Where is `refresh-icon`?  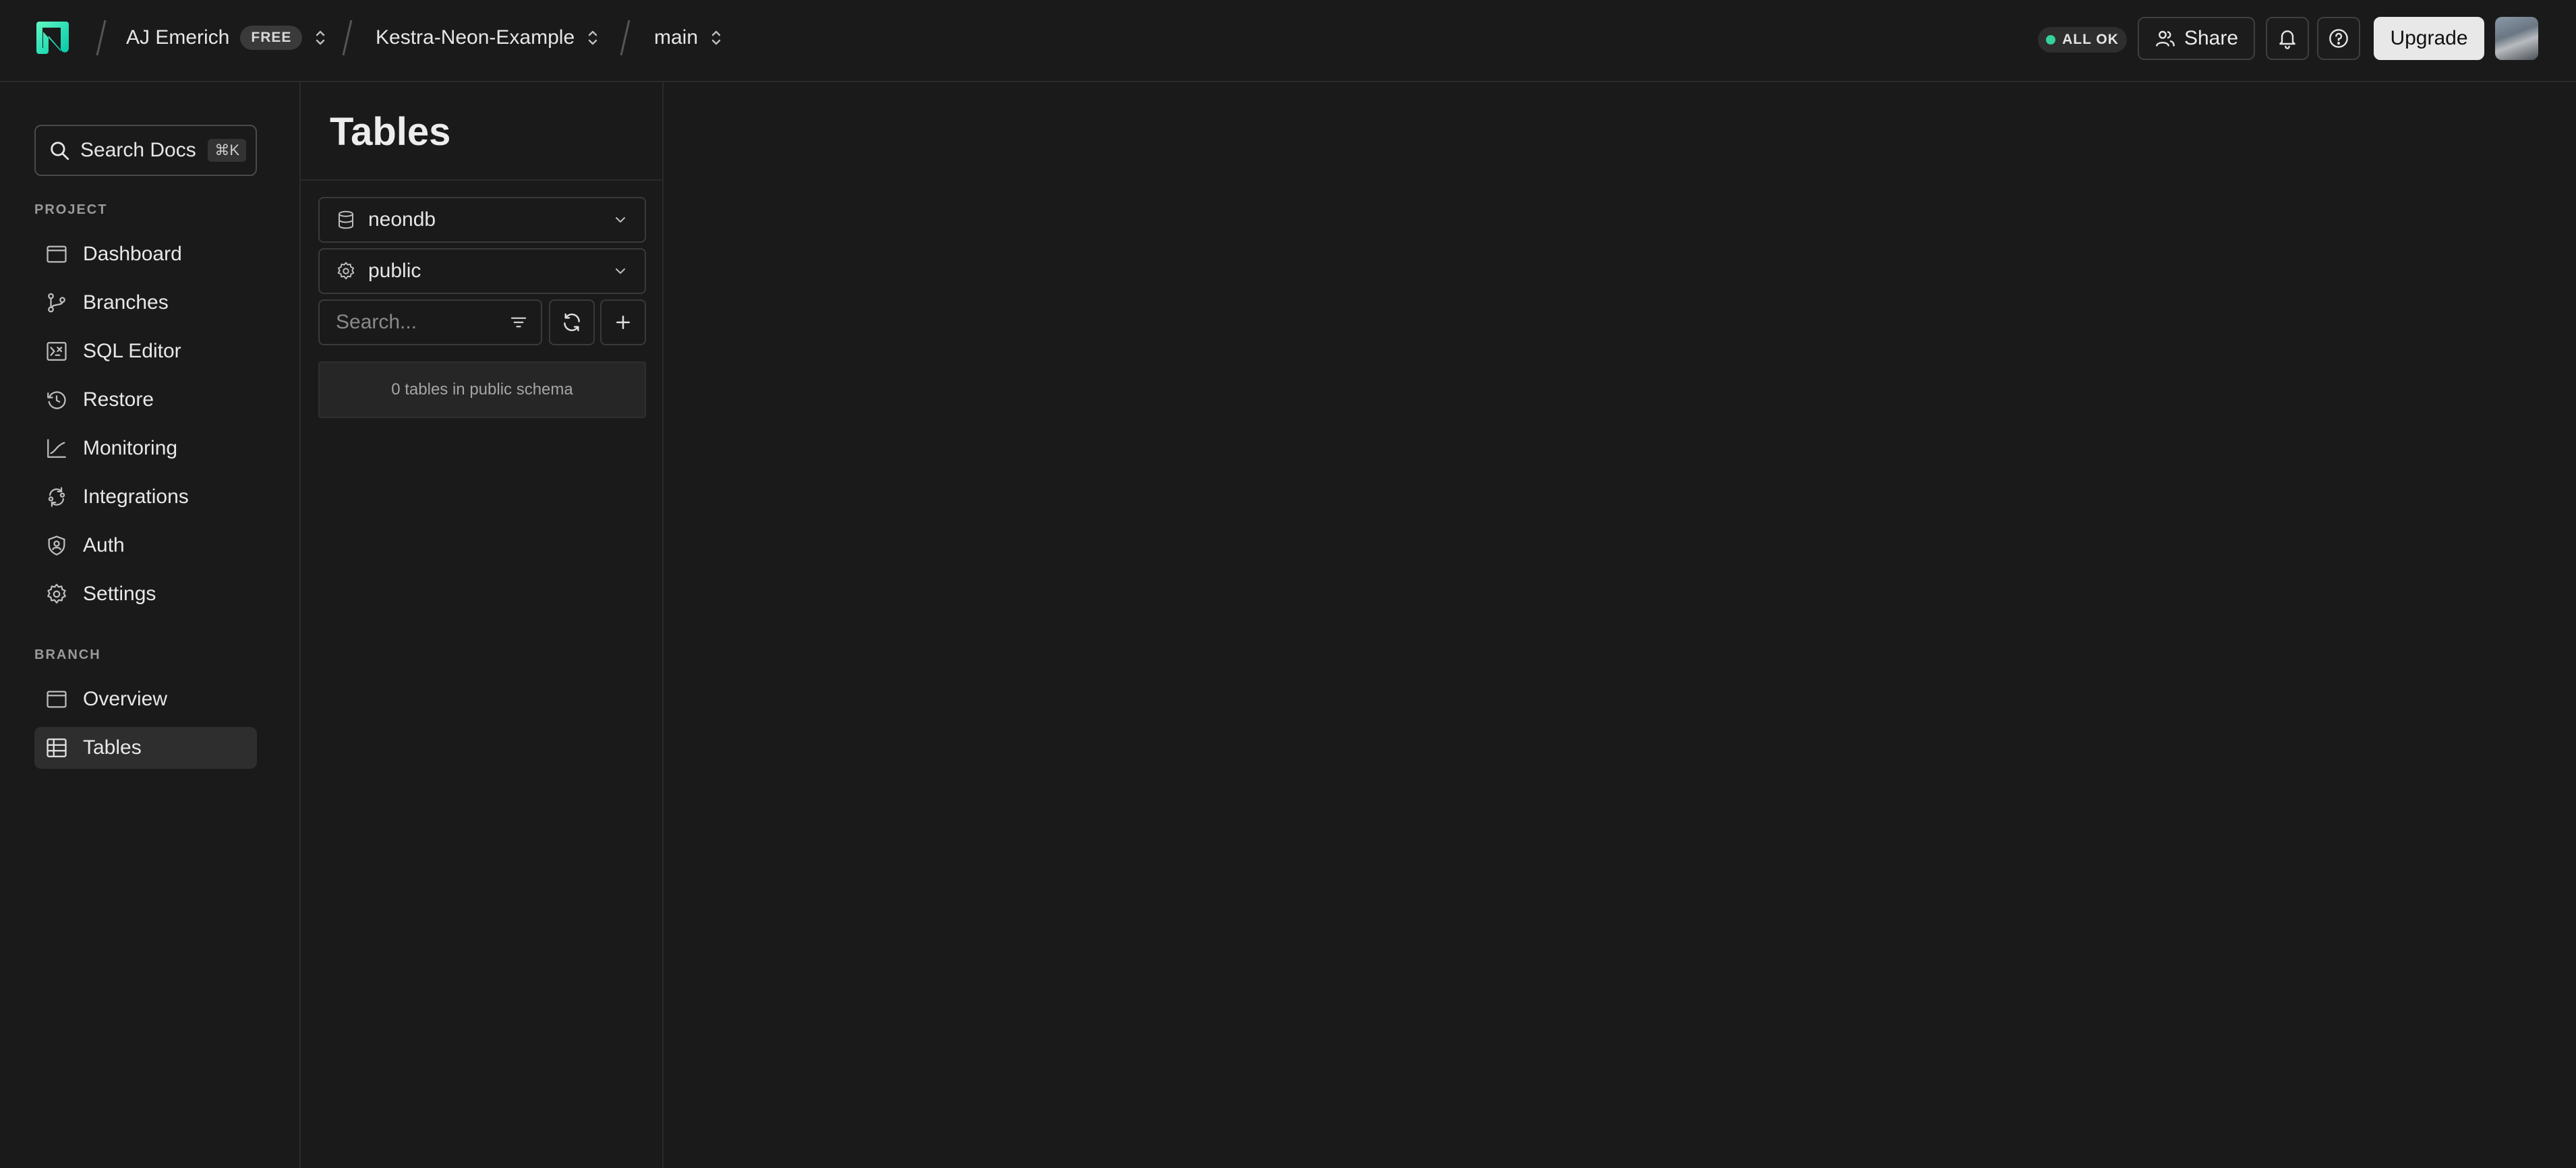
refresh-icon is located at coordinates (572, 323).